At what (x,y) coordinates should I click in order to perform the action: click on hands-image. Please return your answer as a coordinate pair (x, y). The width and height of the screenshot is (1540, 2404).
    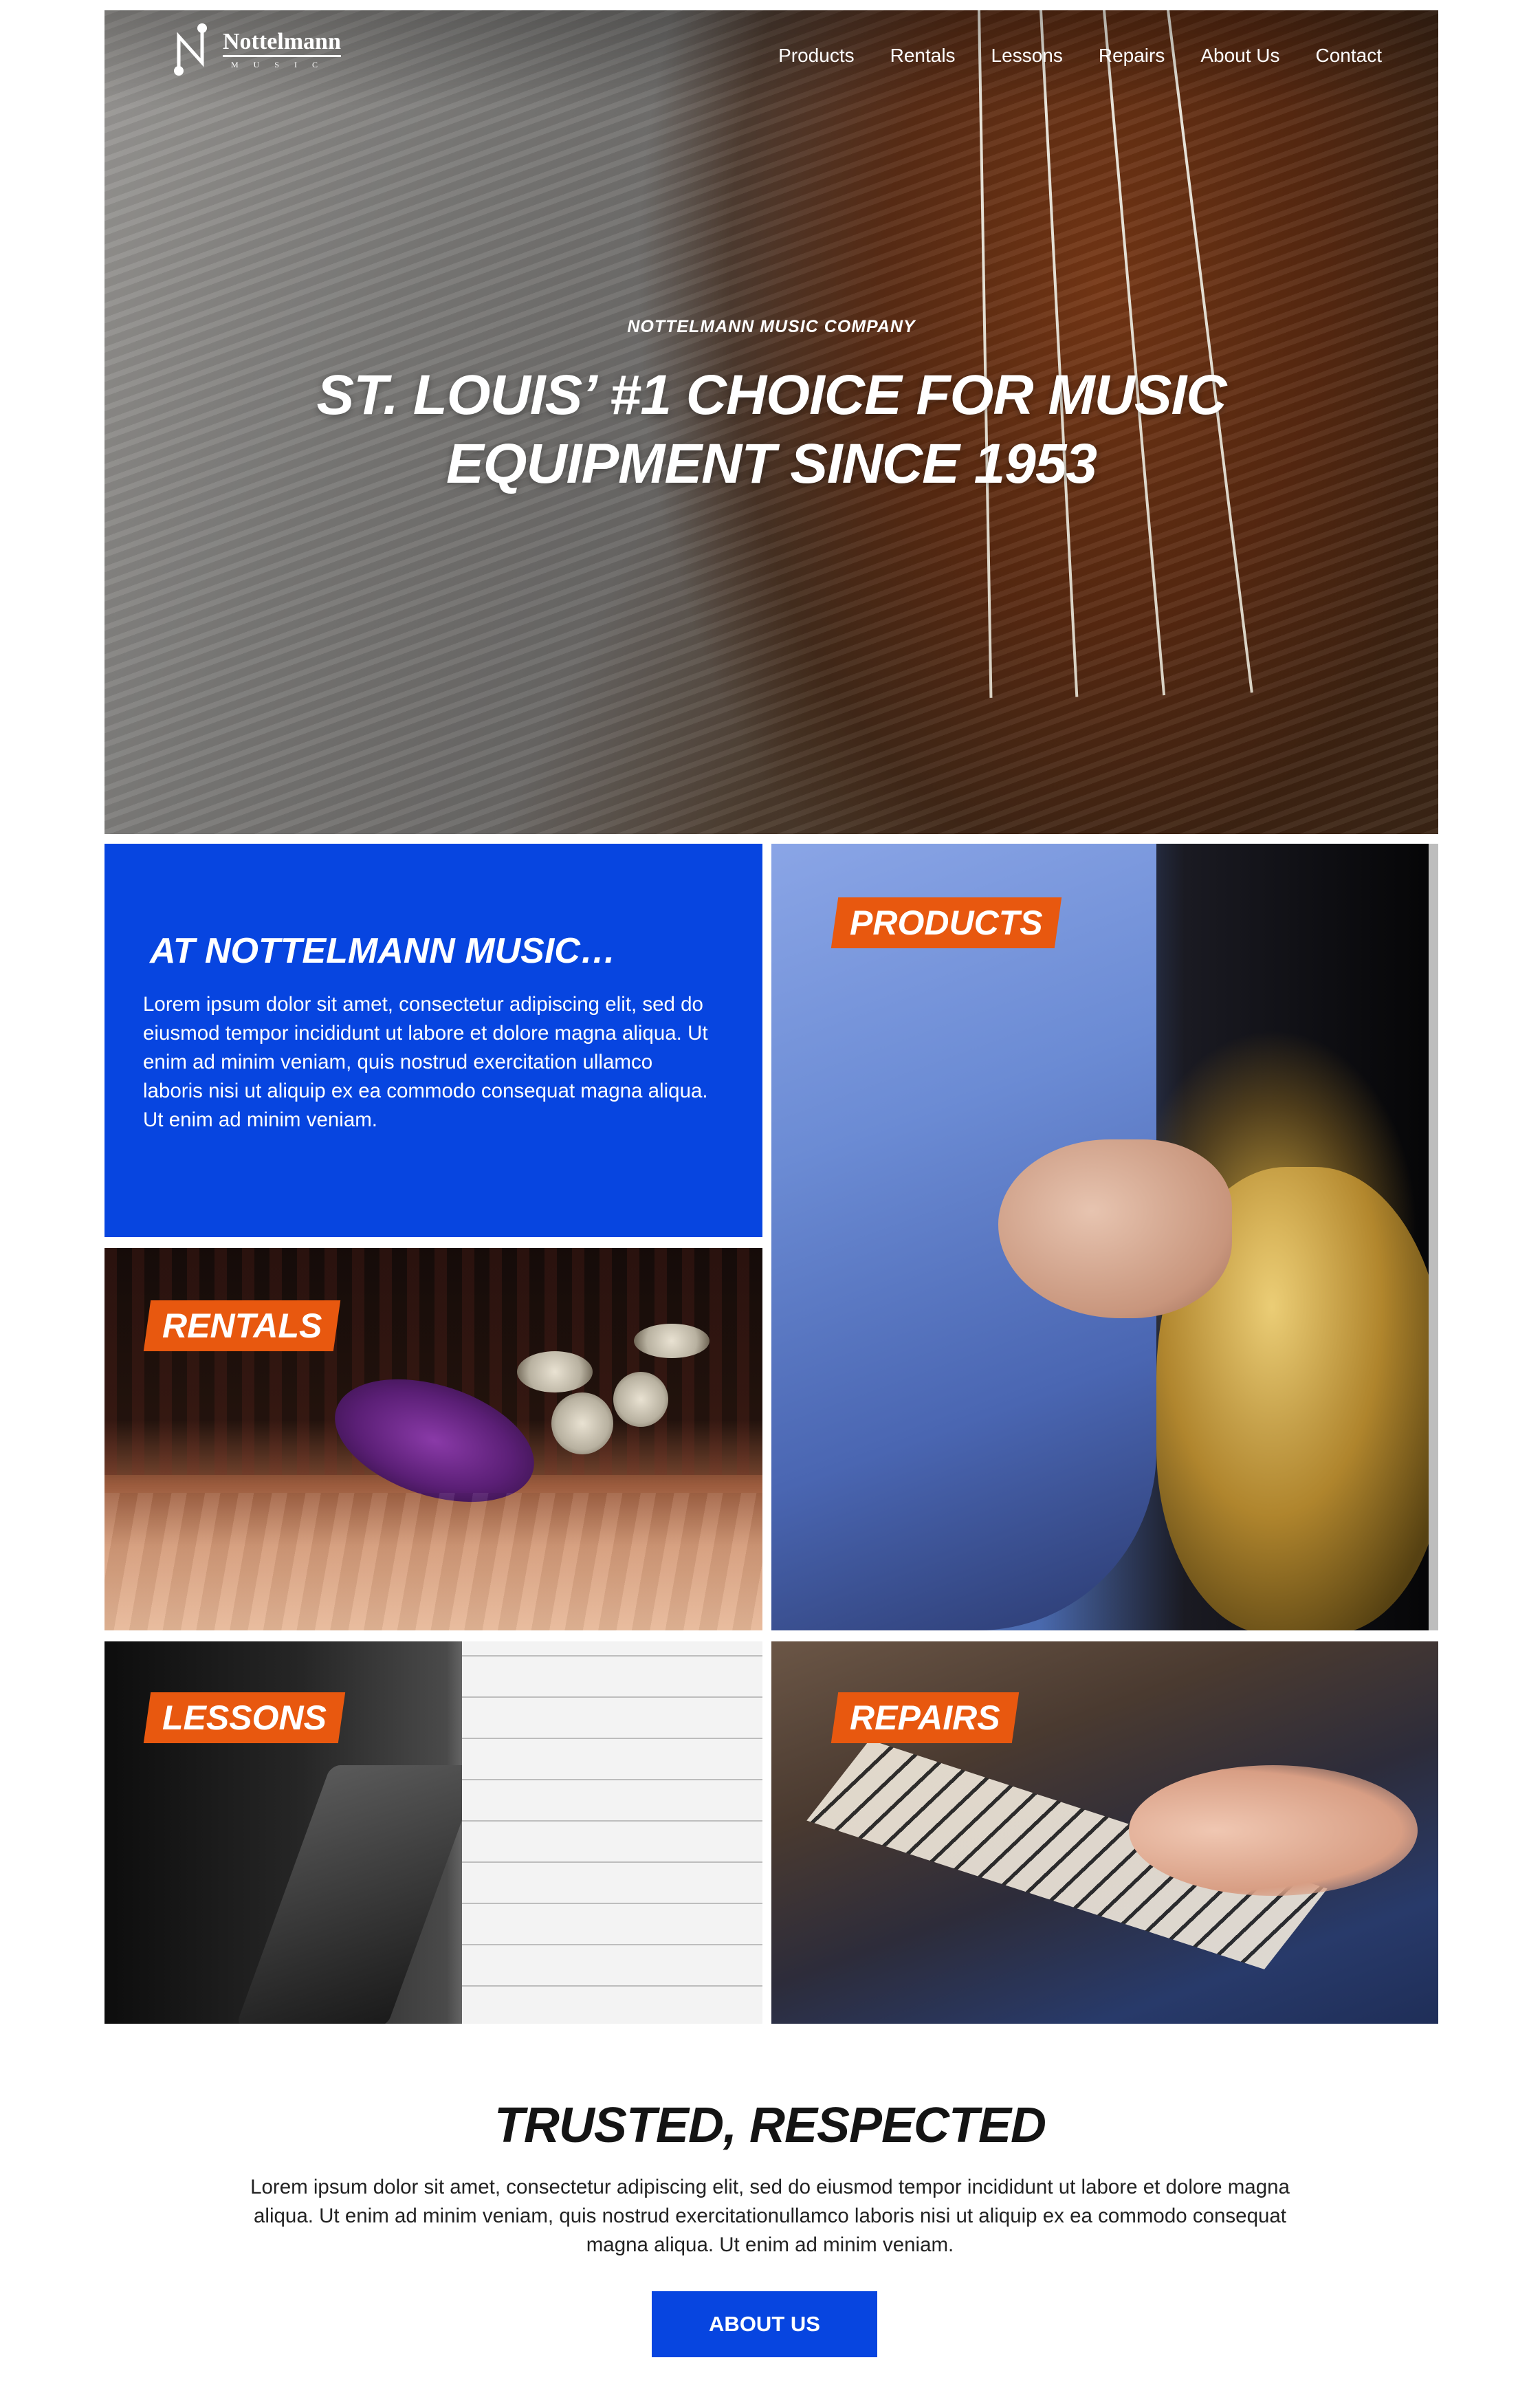
    Looking at the image, I should click on (1273, 1830).